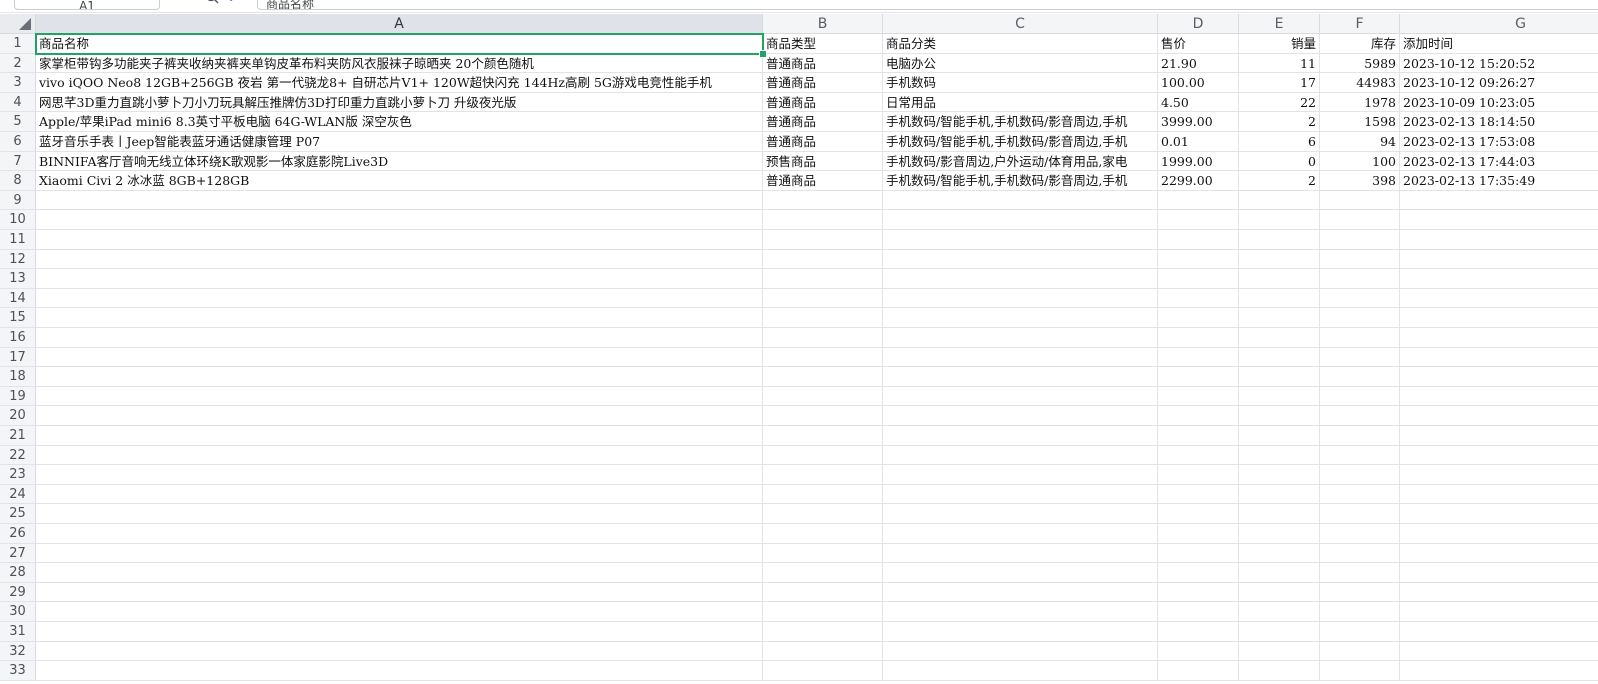 This screenshot has width=1598, height=684. What do you see at coordinates (18, 102) in the screenshot?
I see `row-header-4: 4` at bounding box center [18, 102].